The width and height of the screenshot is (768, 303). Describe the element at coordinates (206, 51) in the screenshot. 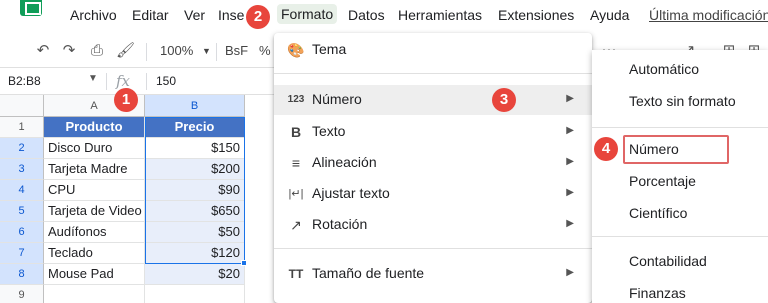

I see `zoom-chevron-down-icon: ▼` at that location.